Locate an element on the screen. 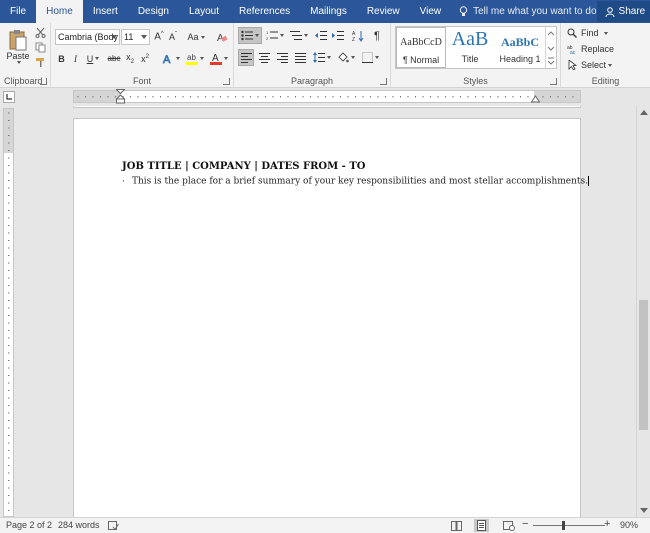 Image resolution: width=650 pixels, height=533 pixels. select-cursor-icon is located at coordinates (572, 65).